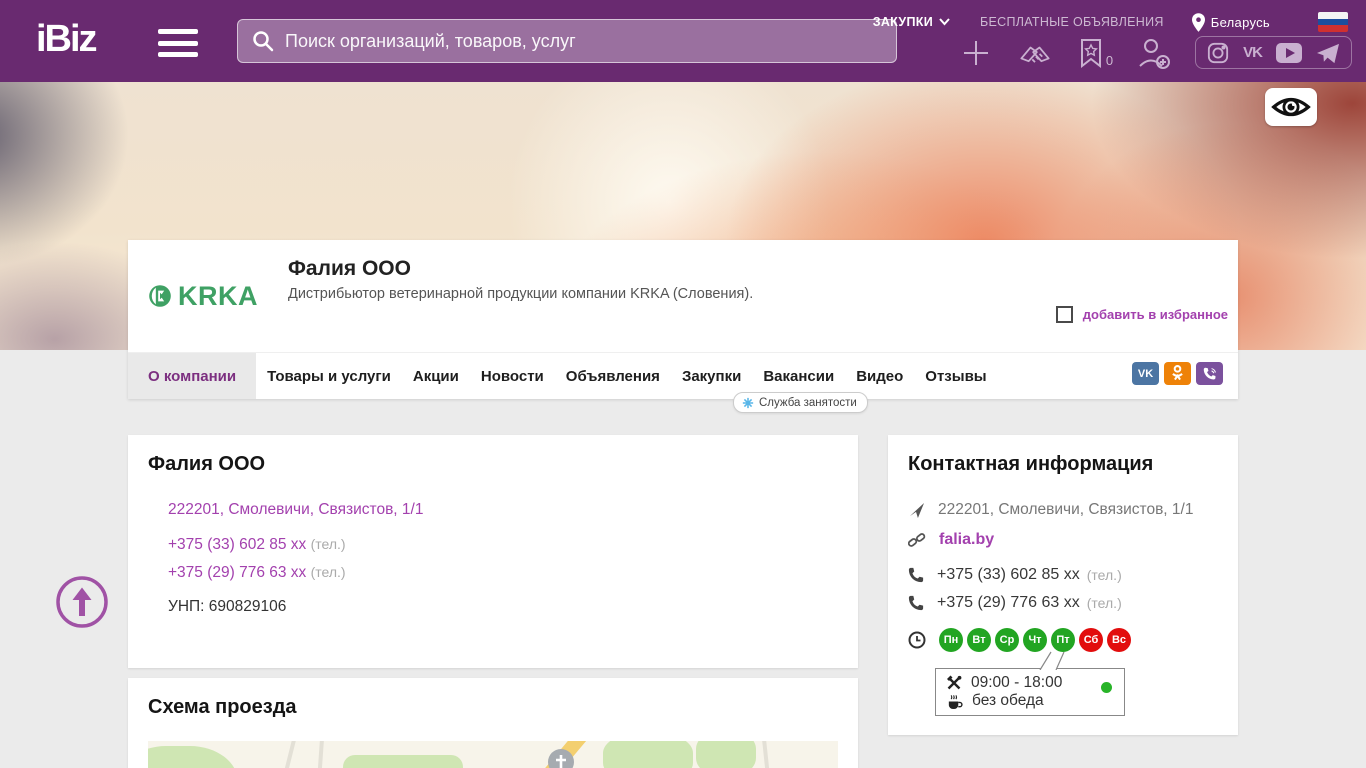  What do you see at coordinates (1008, 603) in the screenshot?
I see `contact-phone-2: +375 (29) 776 63 xx` at bounding box center [1008, 603].